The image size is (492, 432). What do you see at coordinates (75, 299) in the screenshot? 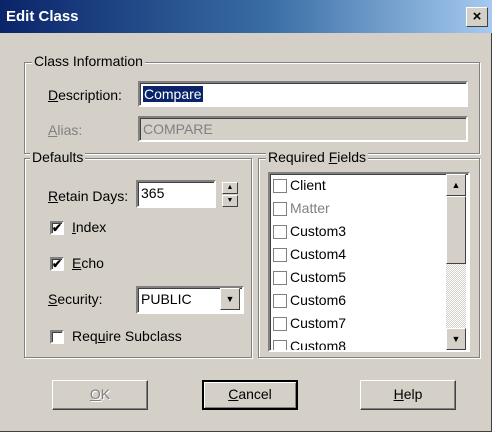
I see `security-label: Security:` at bounding box center [75, 299].